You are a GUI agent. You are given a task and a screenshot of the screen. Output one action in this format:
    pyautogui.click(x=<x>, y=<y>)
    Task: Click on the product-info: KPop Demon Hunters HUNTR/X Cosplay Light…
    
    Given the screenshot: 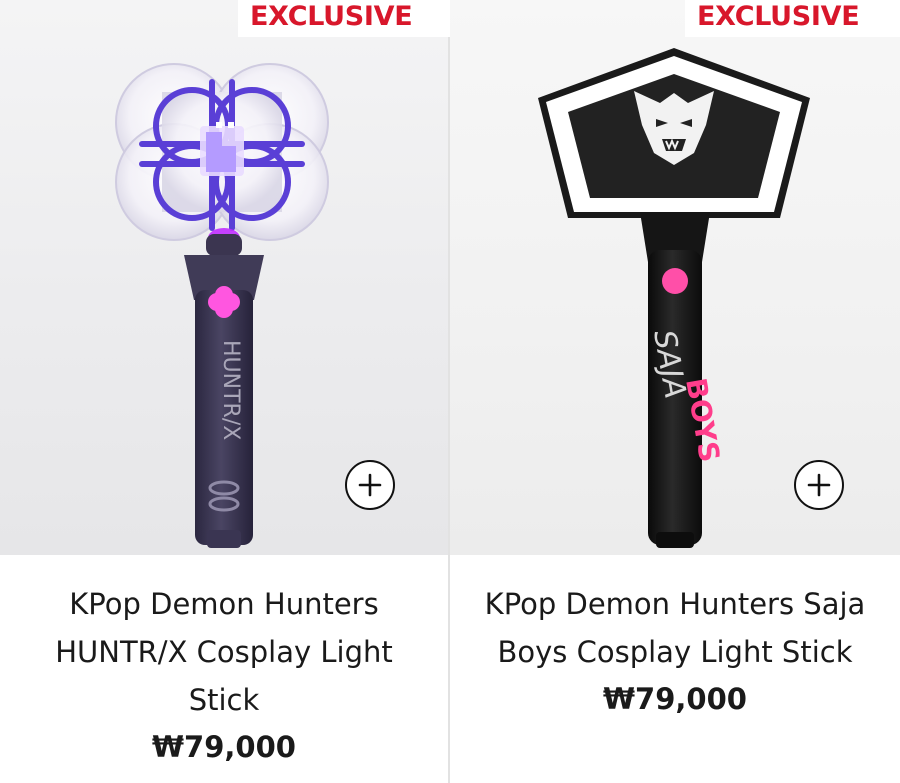 What is the action you would take?
    pyautogui.click(x=224, y=675)
    